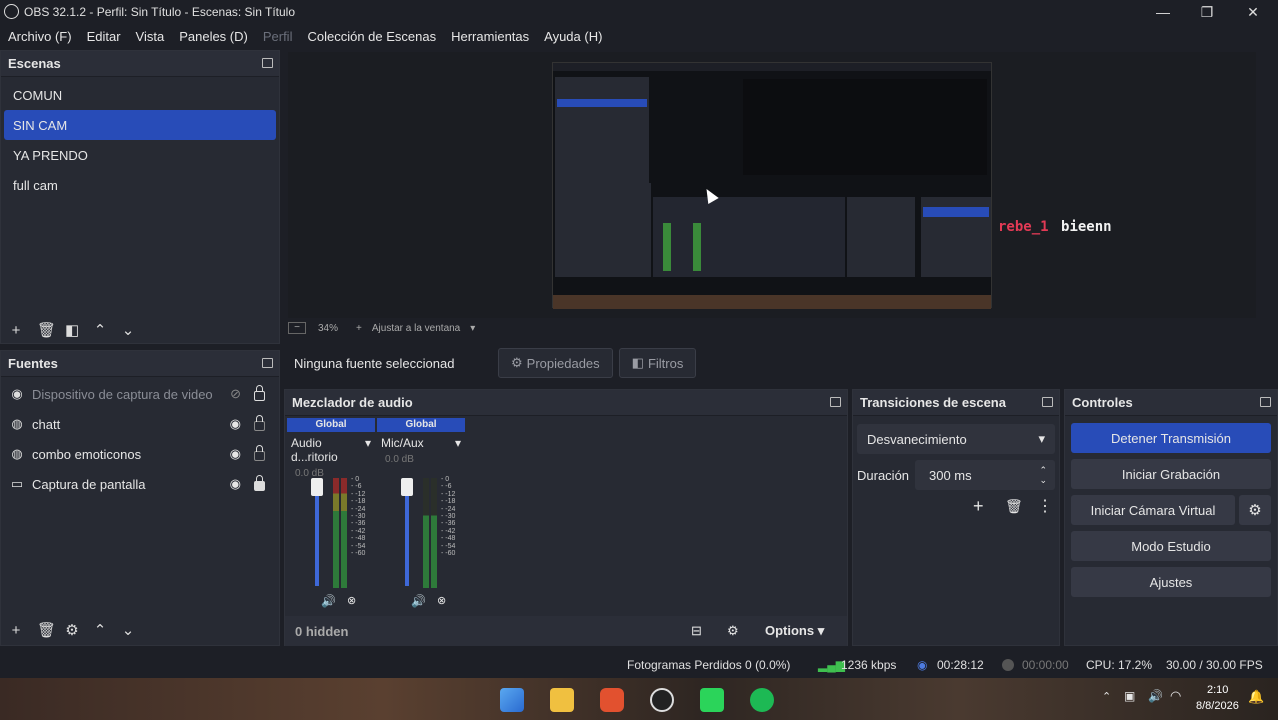 The height and width of the screenshot is (720, 1278). I want to click on properties-button: ⚙ Propiedades, so click(555, 363).